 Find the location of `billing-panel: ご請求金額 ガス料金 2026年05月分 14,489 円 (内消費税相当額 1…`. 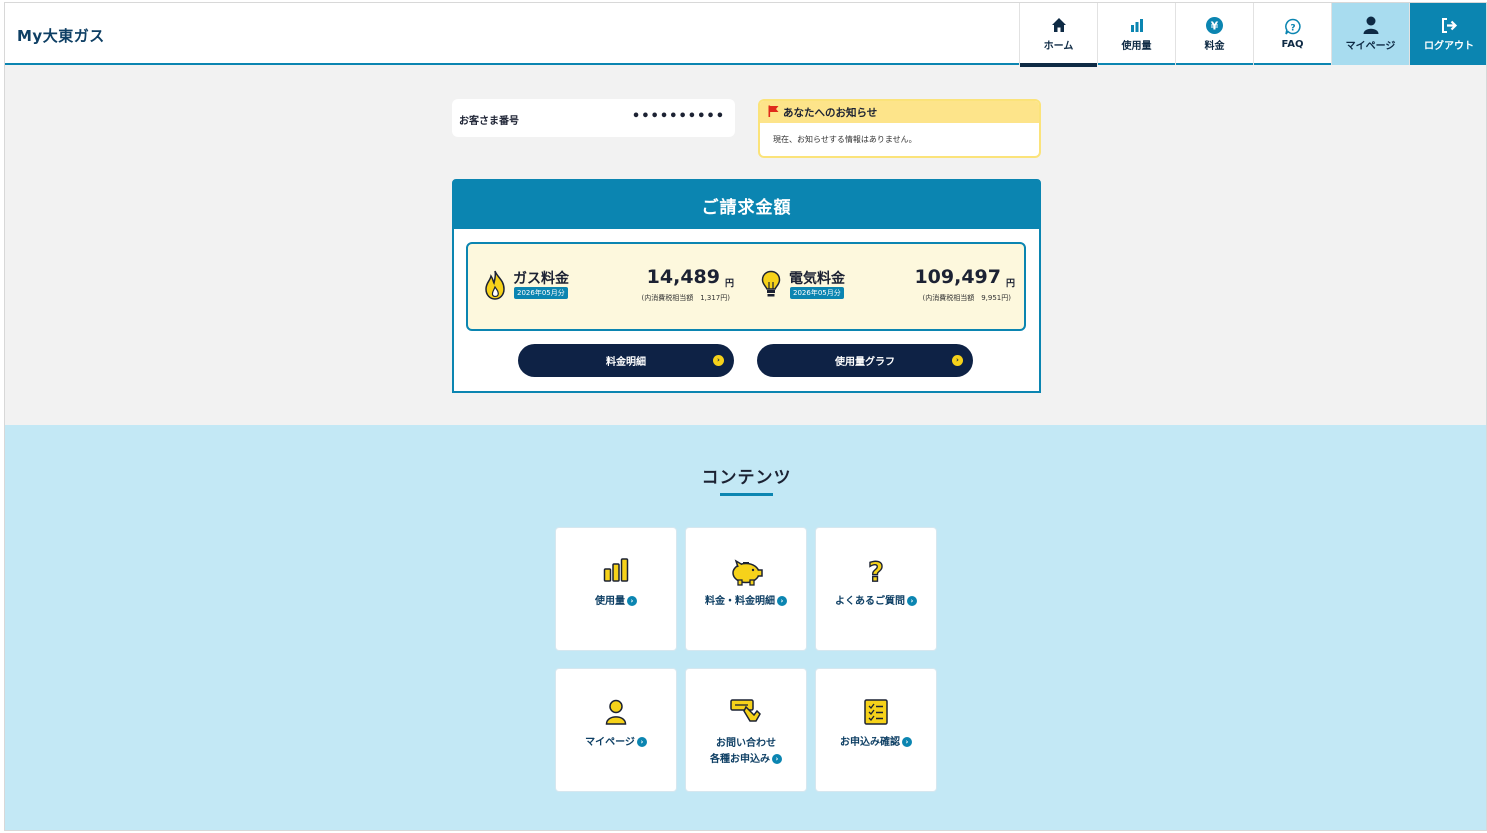

billing-panel: ご請求金額 ガス料金 2026年05月分 14,489 円 (内消費税相当額 1… is located at coordinates (746, 286).